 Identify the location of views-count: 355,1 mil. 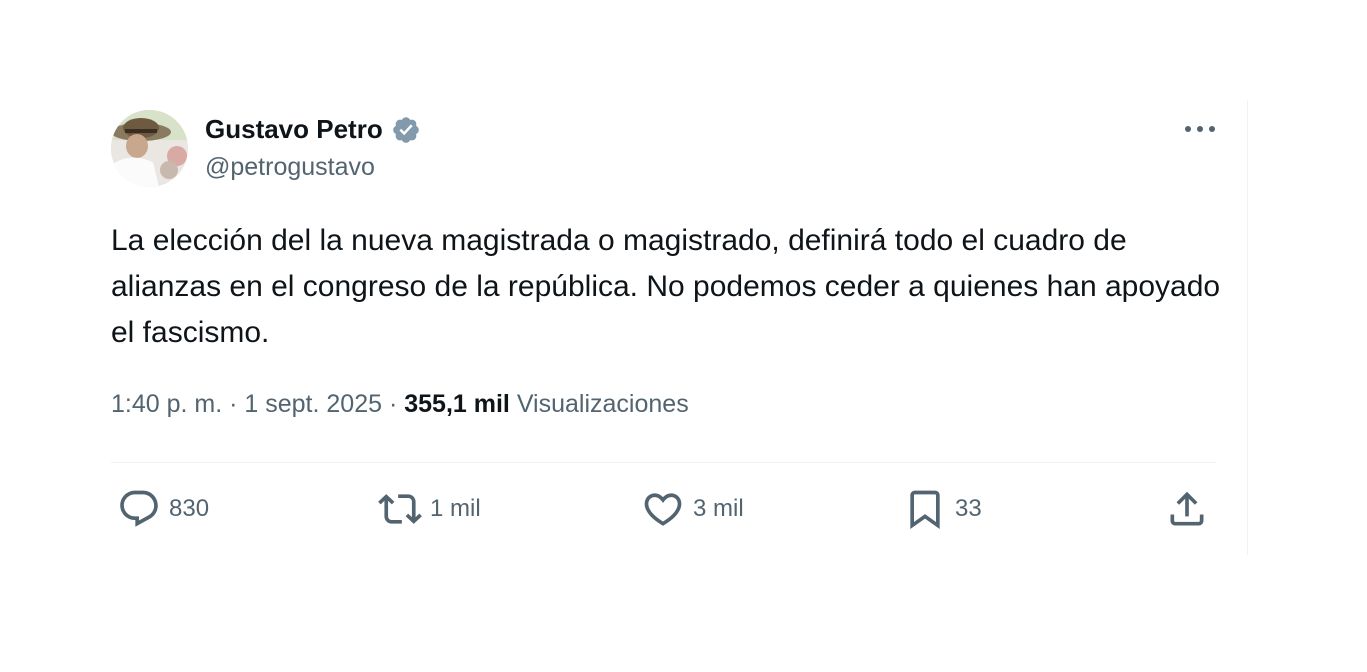
(457, 404).